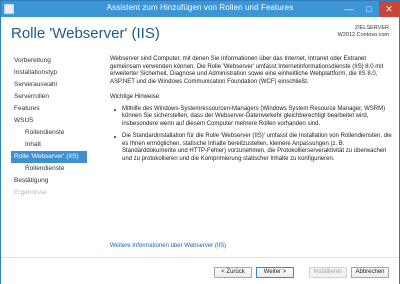  Describe the element at coordinates (200, 270) in the screenshot. I see `button-bar: < Zurück Weiter > Installieren Abbrechen` at that location.